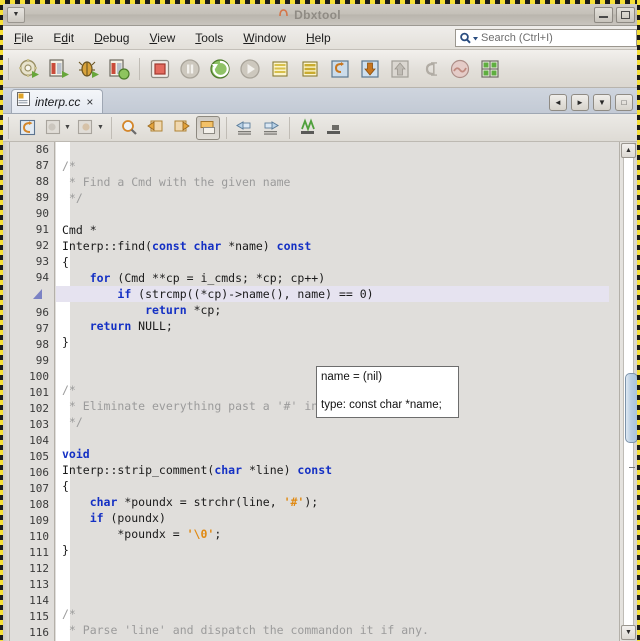 This screenshot has width=640, height=641. What do you see at coordinates (220, 69) in the screenshot?
I see `continue-arrow-icon` at bounding box center [220, 69].